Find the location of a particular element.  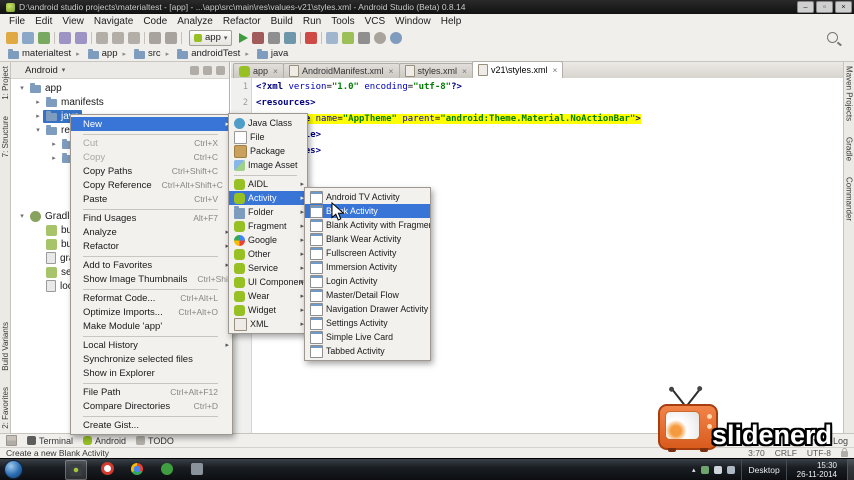

new-submenu-item: Wear ▸ is located at coordinates (268, 296).